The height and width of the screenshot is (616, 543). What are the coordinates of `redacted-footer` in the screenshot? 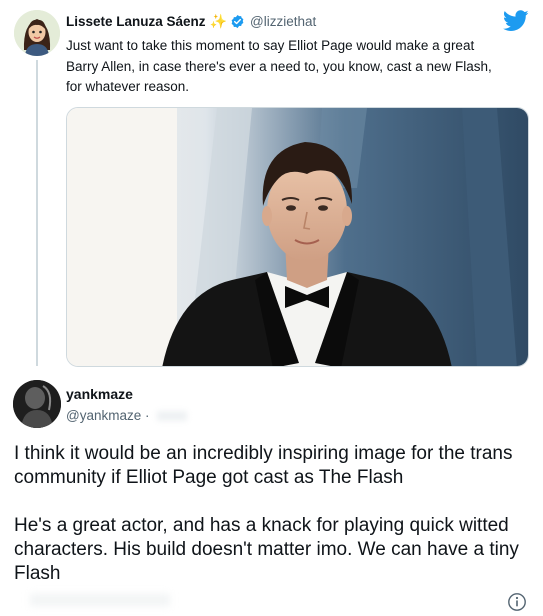 It's located at (100, 600).